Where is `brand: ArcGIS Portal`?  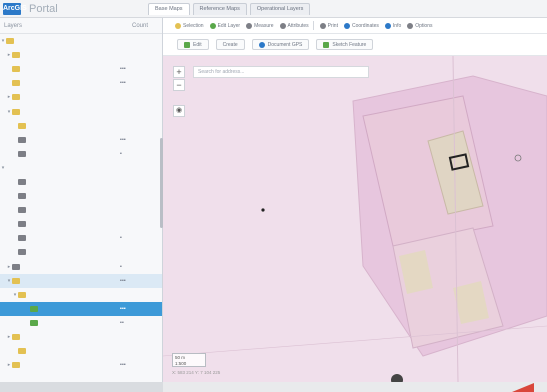 brand: ArcGIS Portal is located at coordinates (30, 9).